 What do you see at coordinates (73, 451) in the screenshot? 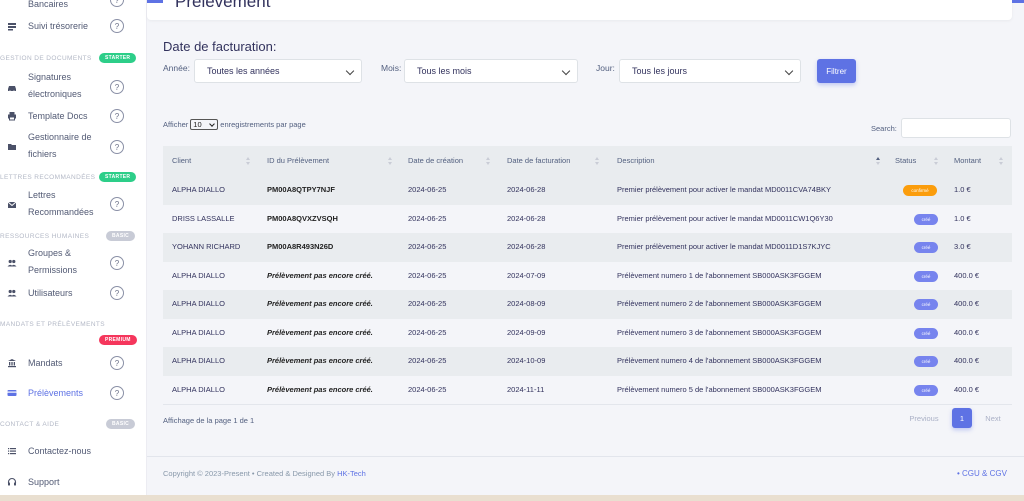
I see `sidebar-item-contactez-nous: Contactez-nous` at bounding box center [73, 451].